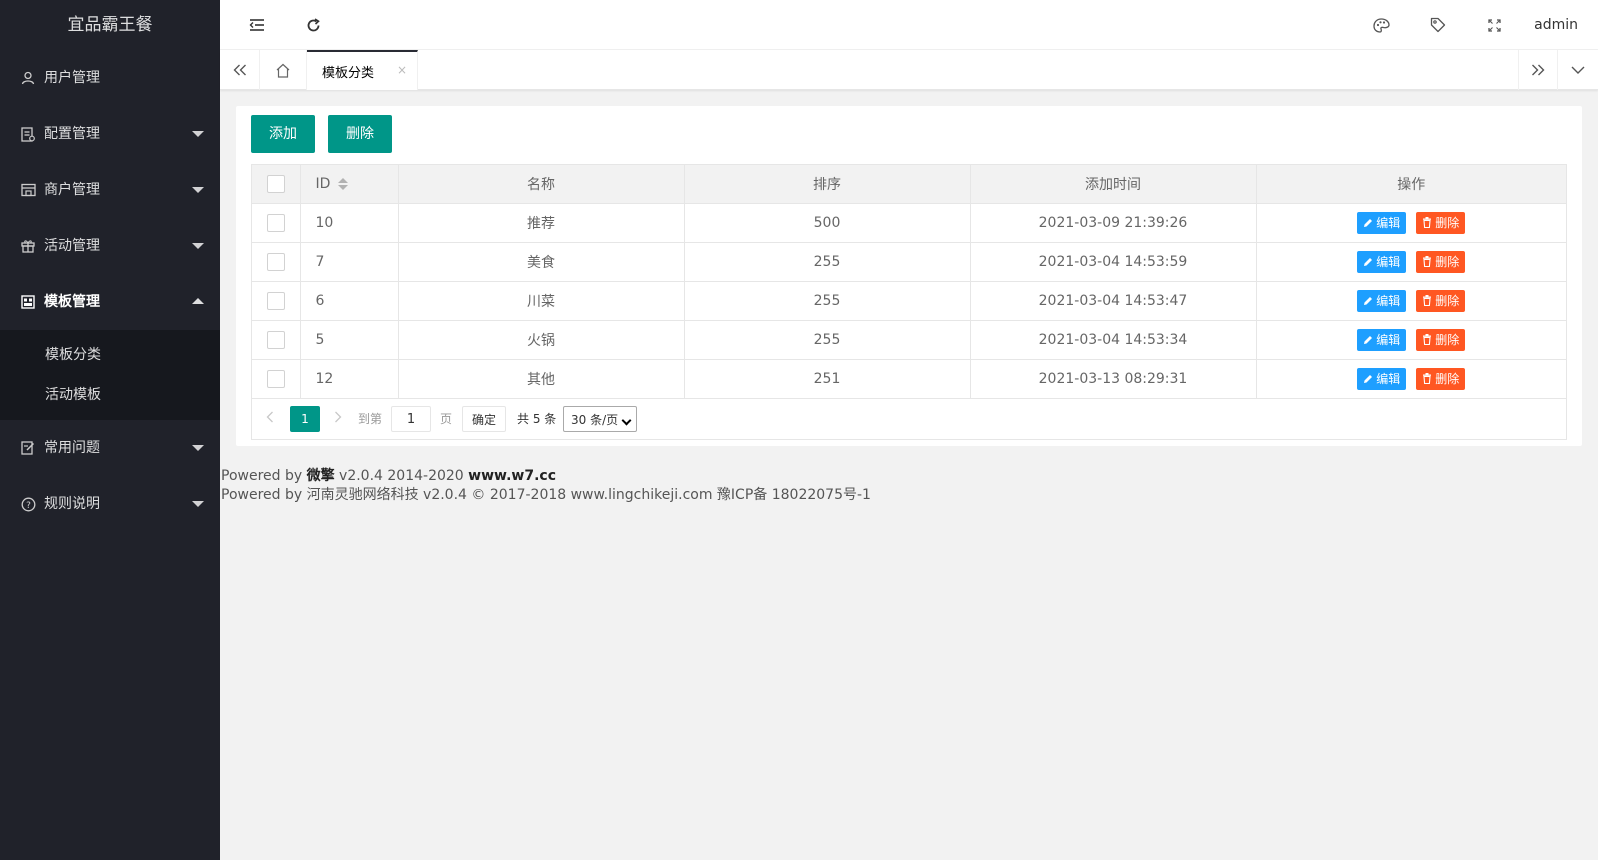 The height and width of the screenshot is (860, 1598). What do you see at coordinates (909, 262) in the screenshot?
I see `table-row: 7 美食 255 2021-03-04 14:53:59 编辑 删除` at bounding box center [909, 262].